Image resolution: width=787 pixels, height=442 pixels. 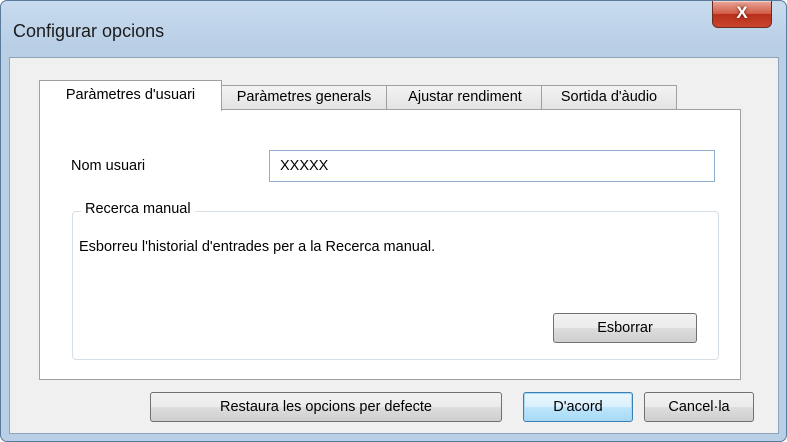 I want to click on clear-history-button: Esborrar, so click(x=625, y=328).